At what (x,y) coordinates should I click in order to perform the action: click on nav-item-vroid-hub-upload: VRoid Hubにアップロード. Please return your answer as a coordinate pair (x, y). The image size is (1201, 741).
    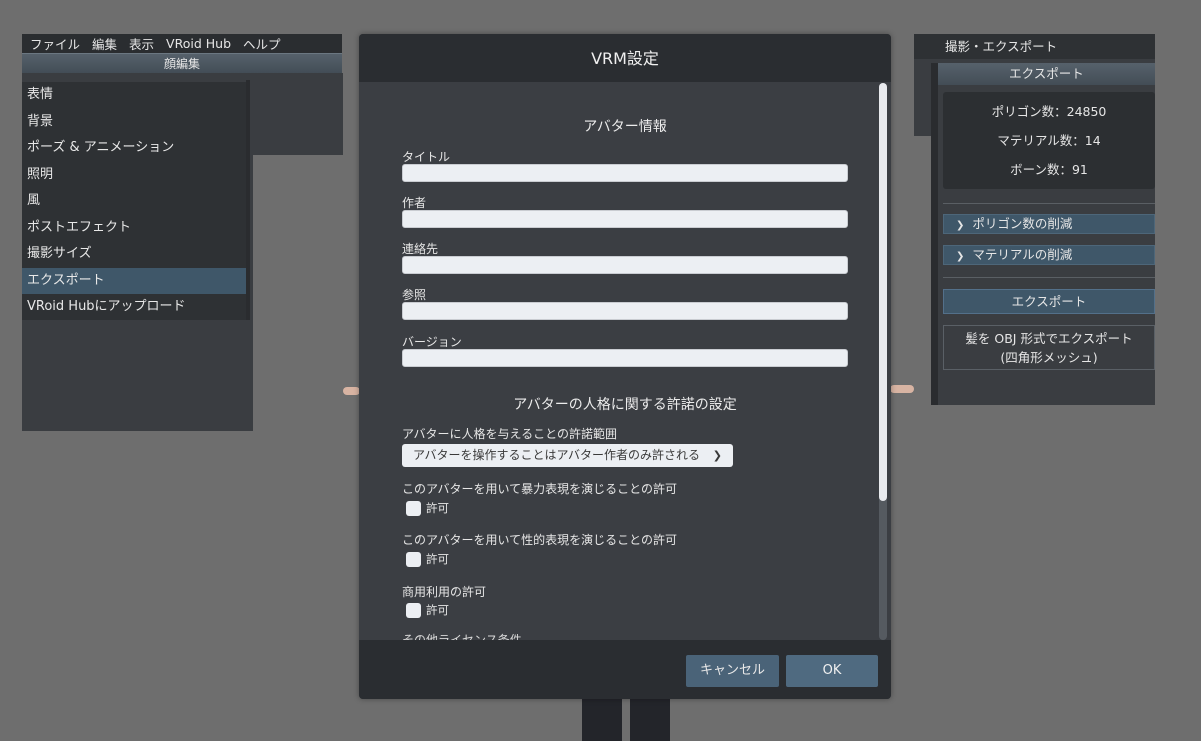
    Looking at the image, I should click on (134, 307).